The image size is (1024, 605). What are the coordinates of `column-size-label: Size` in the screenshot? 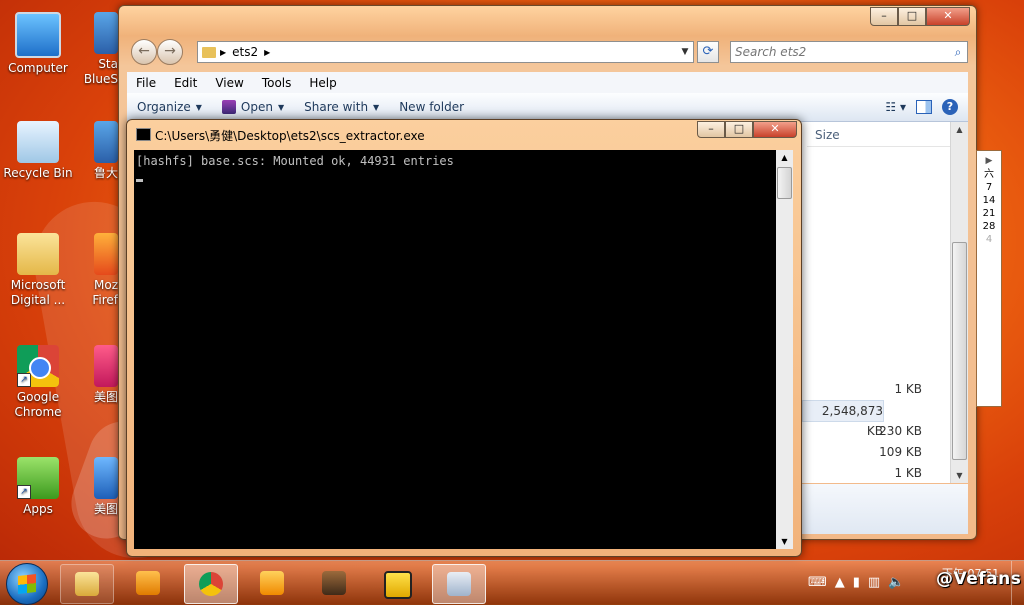 It's located at (827, 135).